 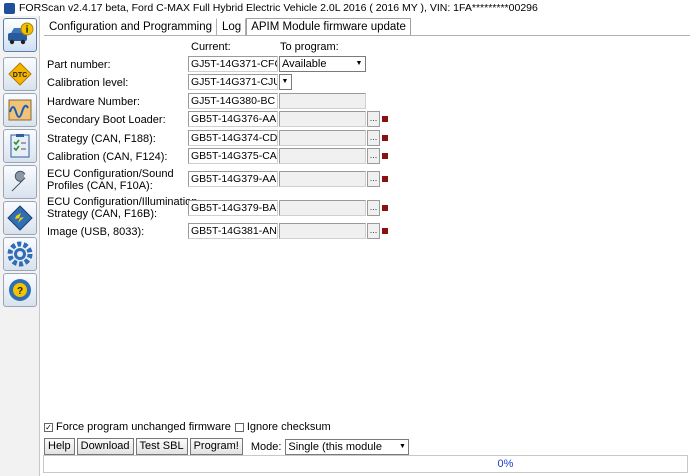 I want to click on tab-configuration-programming: Configuration and Programming, so click(x=131, y=27).